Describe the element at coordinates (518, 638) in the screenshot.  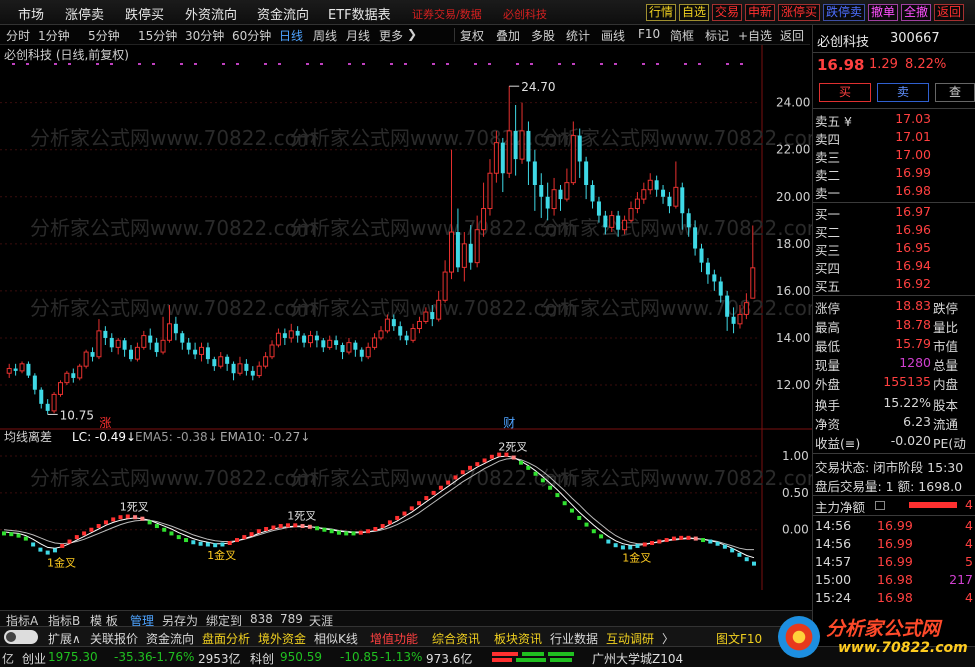
I see `func-sector-news: 板块资讯` at that location.